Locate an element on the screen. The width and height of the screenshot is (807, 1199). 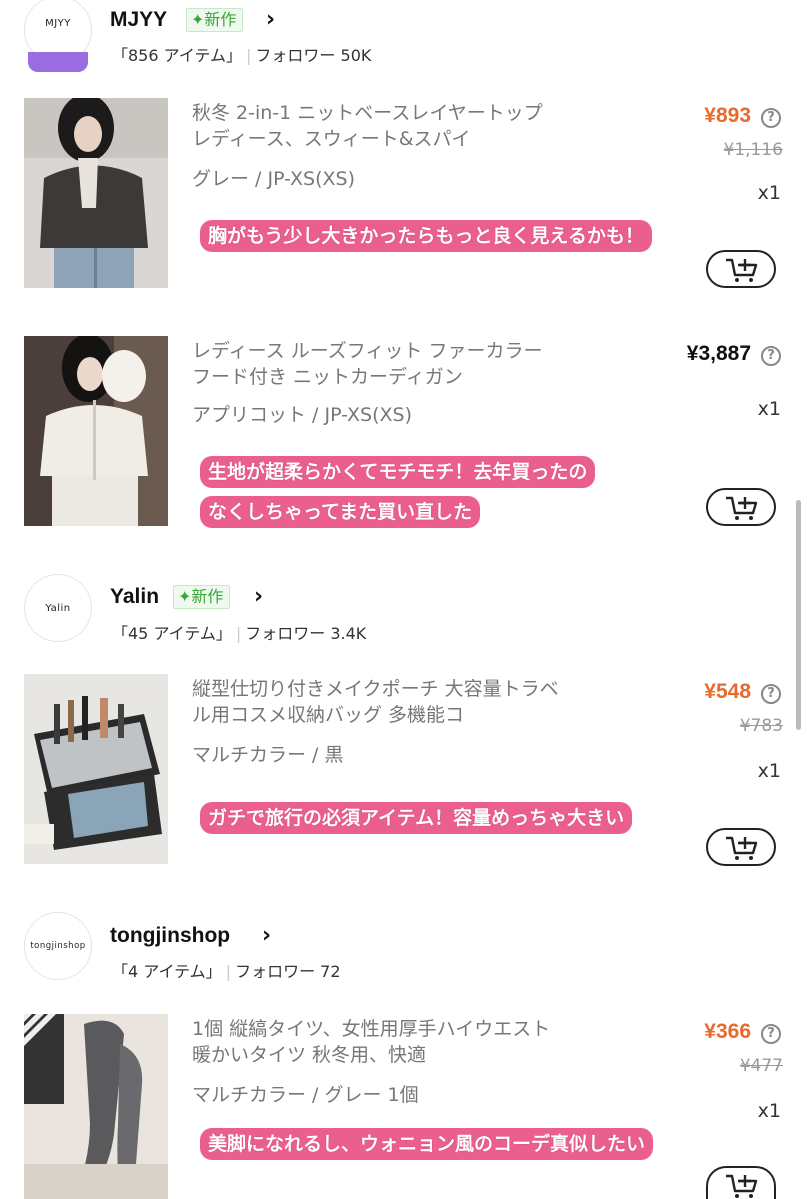
shop-logo-text: MJYY is located at coordinates (58, 23).